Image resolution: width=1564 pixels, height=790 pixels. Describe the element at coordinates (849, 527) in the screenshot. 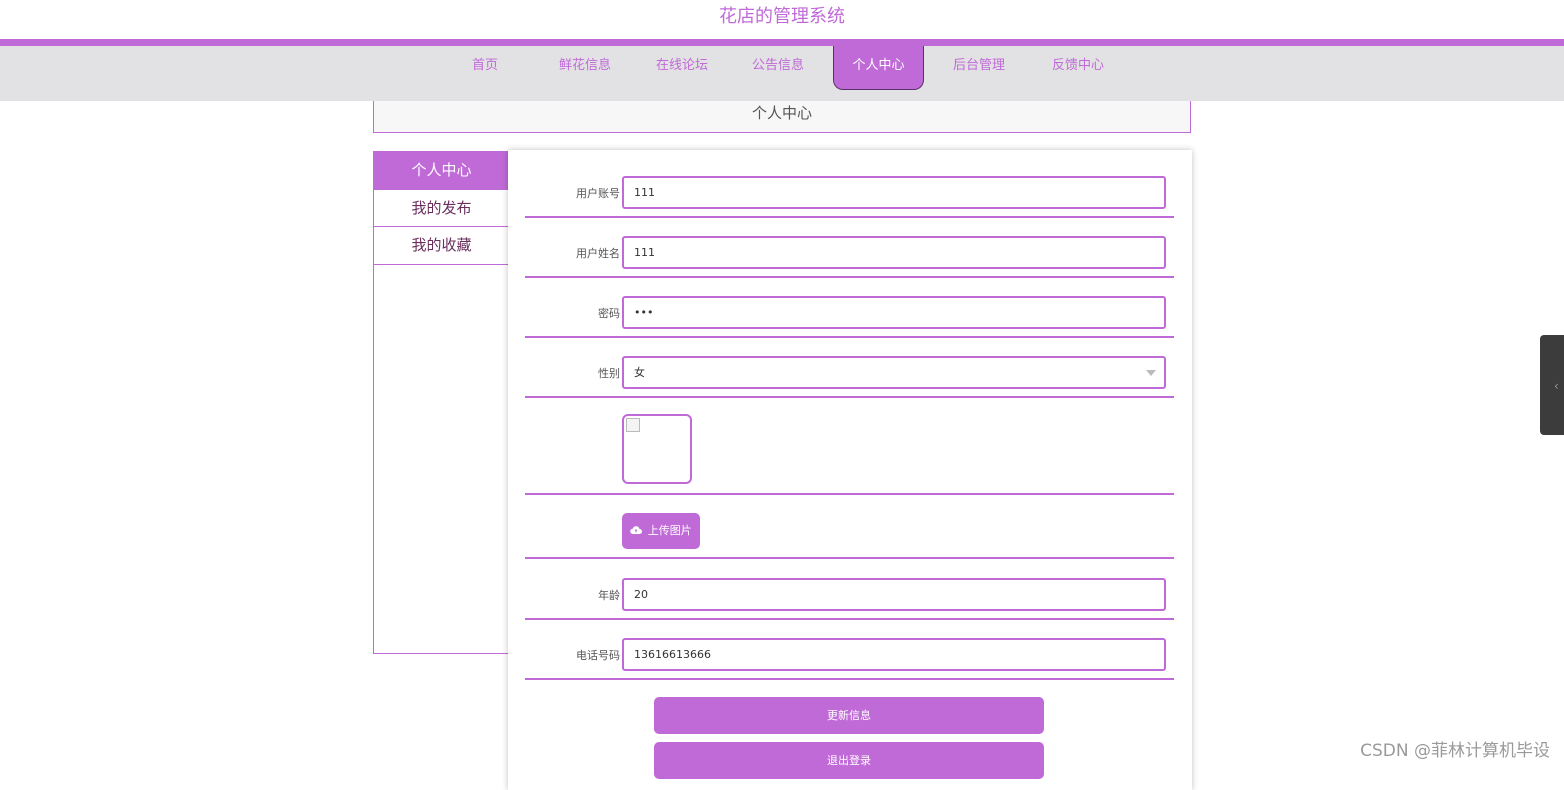

I see `form-row-upload: 上传图片` at that location.